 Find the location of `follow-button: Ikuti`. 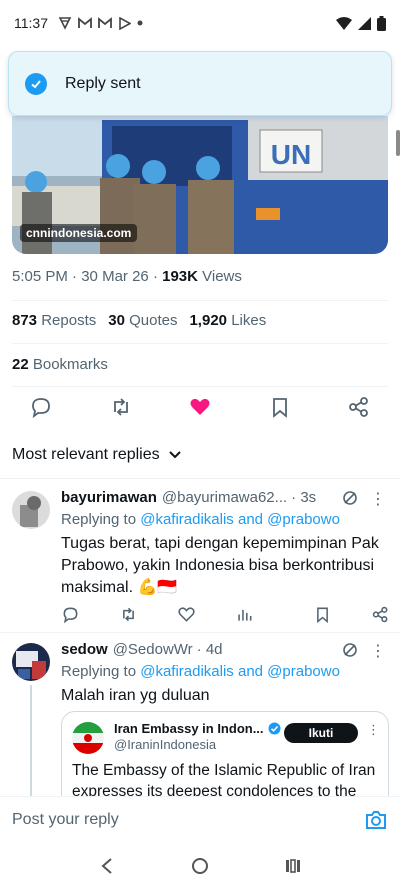

follow-button: Ikuti is located at coordinates (321, 733).